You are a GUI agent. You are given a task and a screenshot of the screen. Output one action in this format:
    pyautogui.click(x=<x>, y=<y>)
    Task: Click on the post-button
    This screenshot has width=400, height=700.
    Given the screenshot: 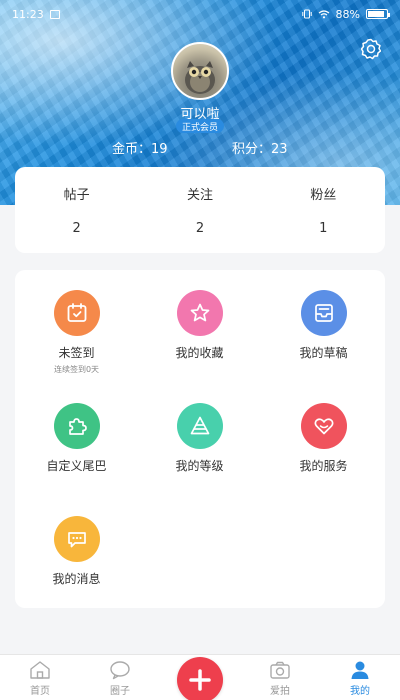 What is the action you would take?
    pyautogui.click(x=200, y=678)
    